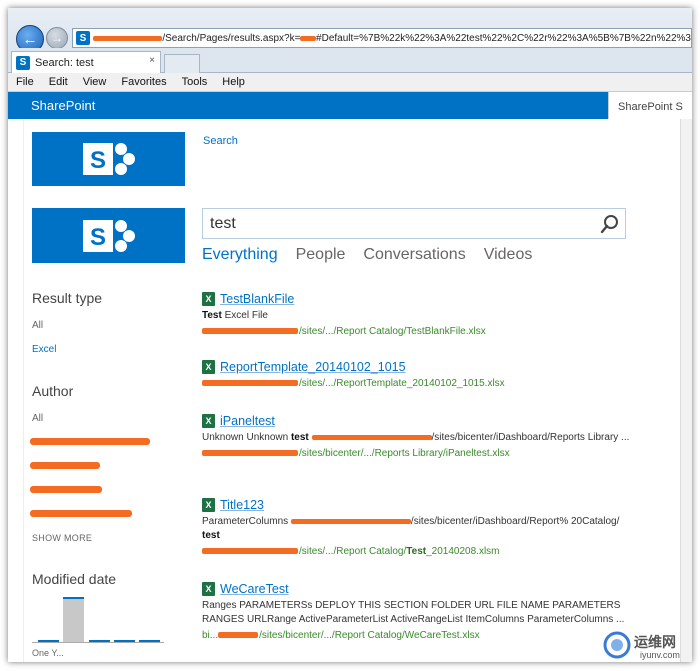  I want to click on search-input, so click(398, 223).